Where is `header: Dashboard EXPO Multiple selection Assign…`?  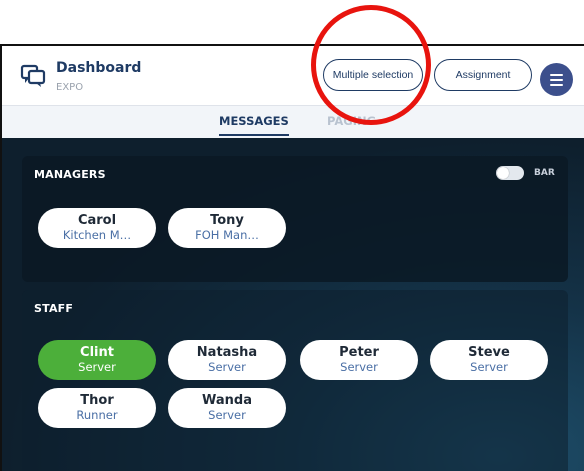
header: Dashboard EXPO Multiple selection Assign… is located at coordinates (293, 76).